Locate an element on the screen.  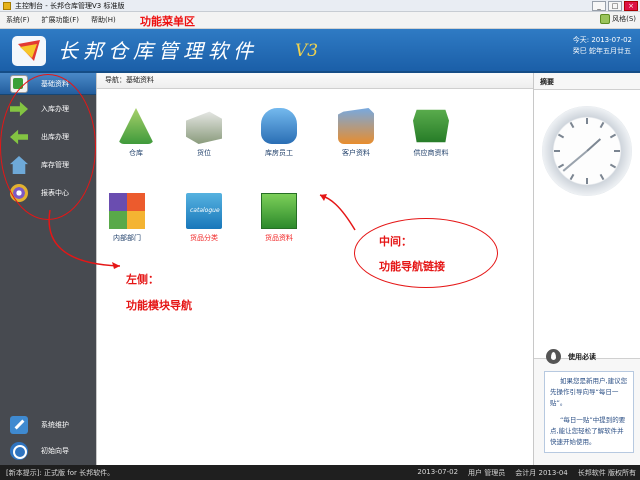
tile-label: 内部部门 is located at coordinates (127, 238).